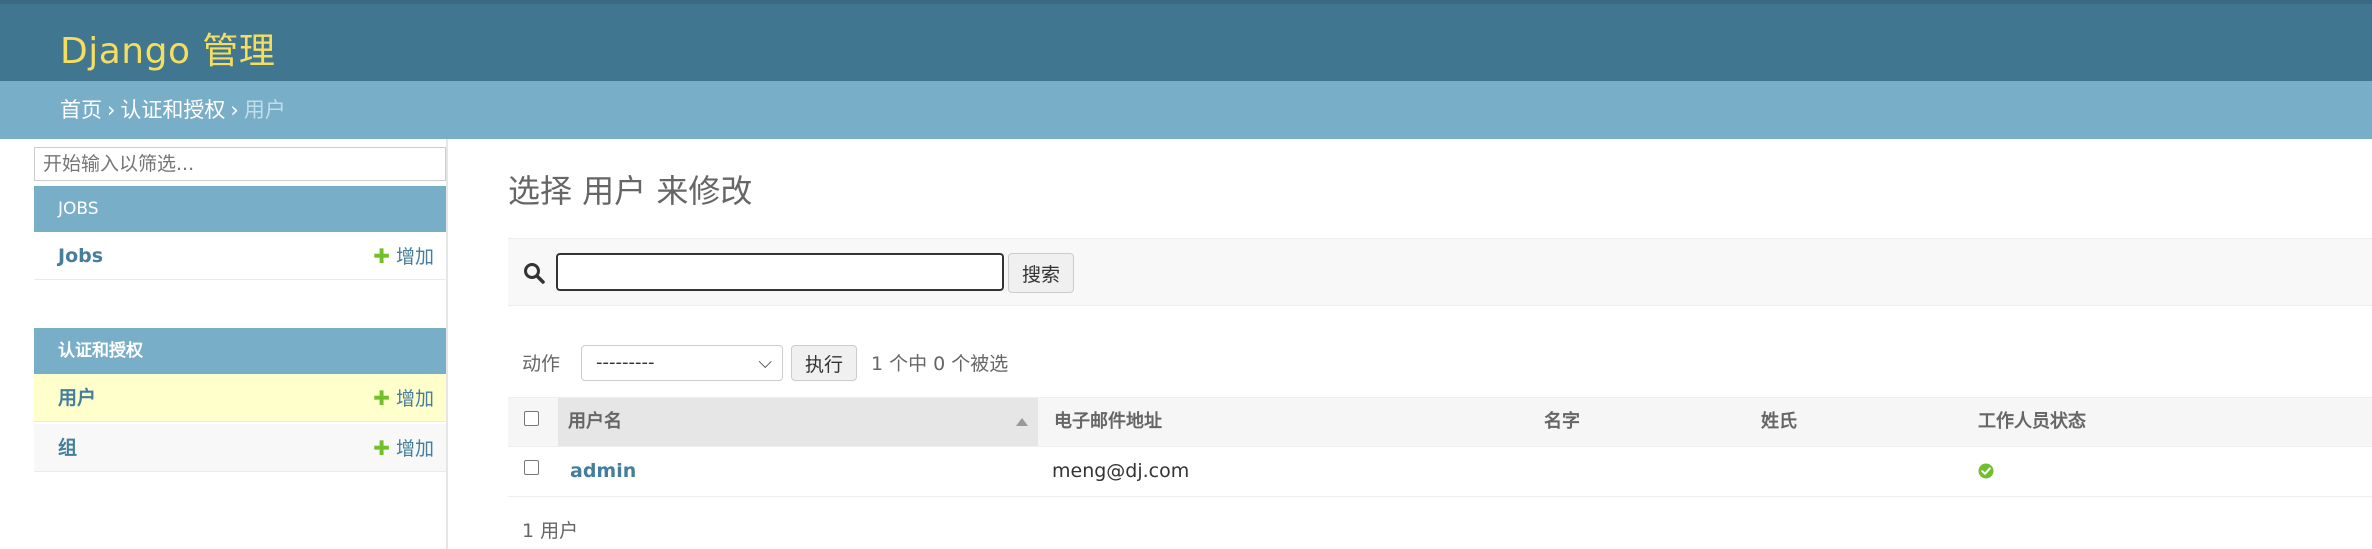  Describe the element at coordinates (541, 364) in the screenshot. I see `actions-label: 动作` at that location.